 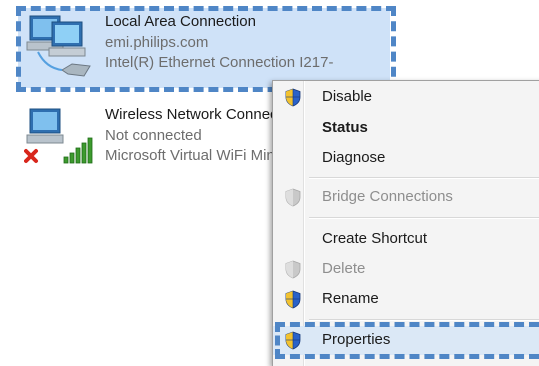 I want to click on disconnected-x-icon, so click(x=31, y=156).